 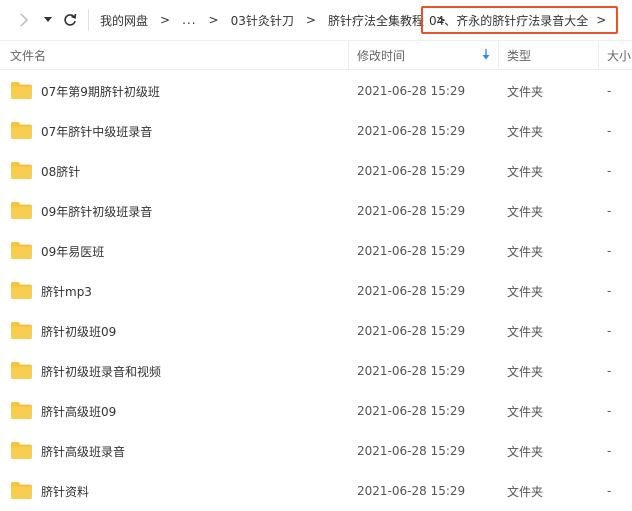 What do you see at coordinates (509, 20) in the screenshot?
I see `breadcrumb-current-label: 04、齐永的脐针疗法录音大全` at bounding box center [509, 20].